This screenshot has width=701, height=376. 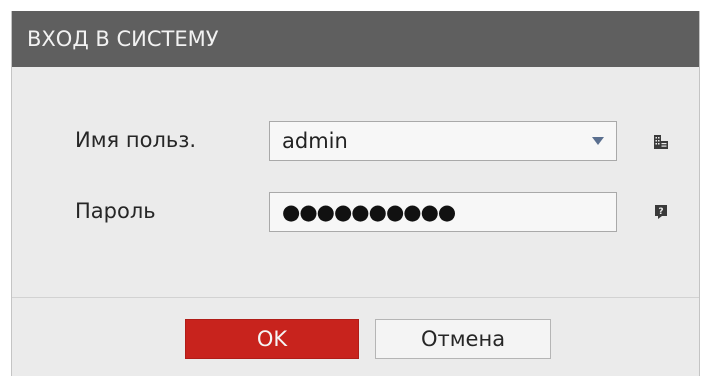 I want to click on dialog-title: ВХОД В СИСТЕМУ, so click(x=355, y=39).